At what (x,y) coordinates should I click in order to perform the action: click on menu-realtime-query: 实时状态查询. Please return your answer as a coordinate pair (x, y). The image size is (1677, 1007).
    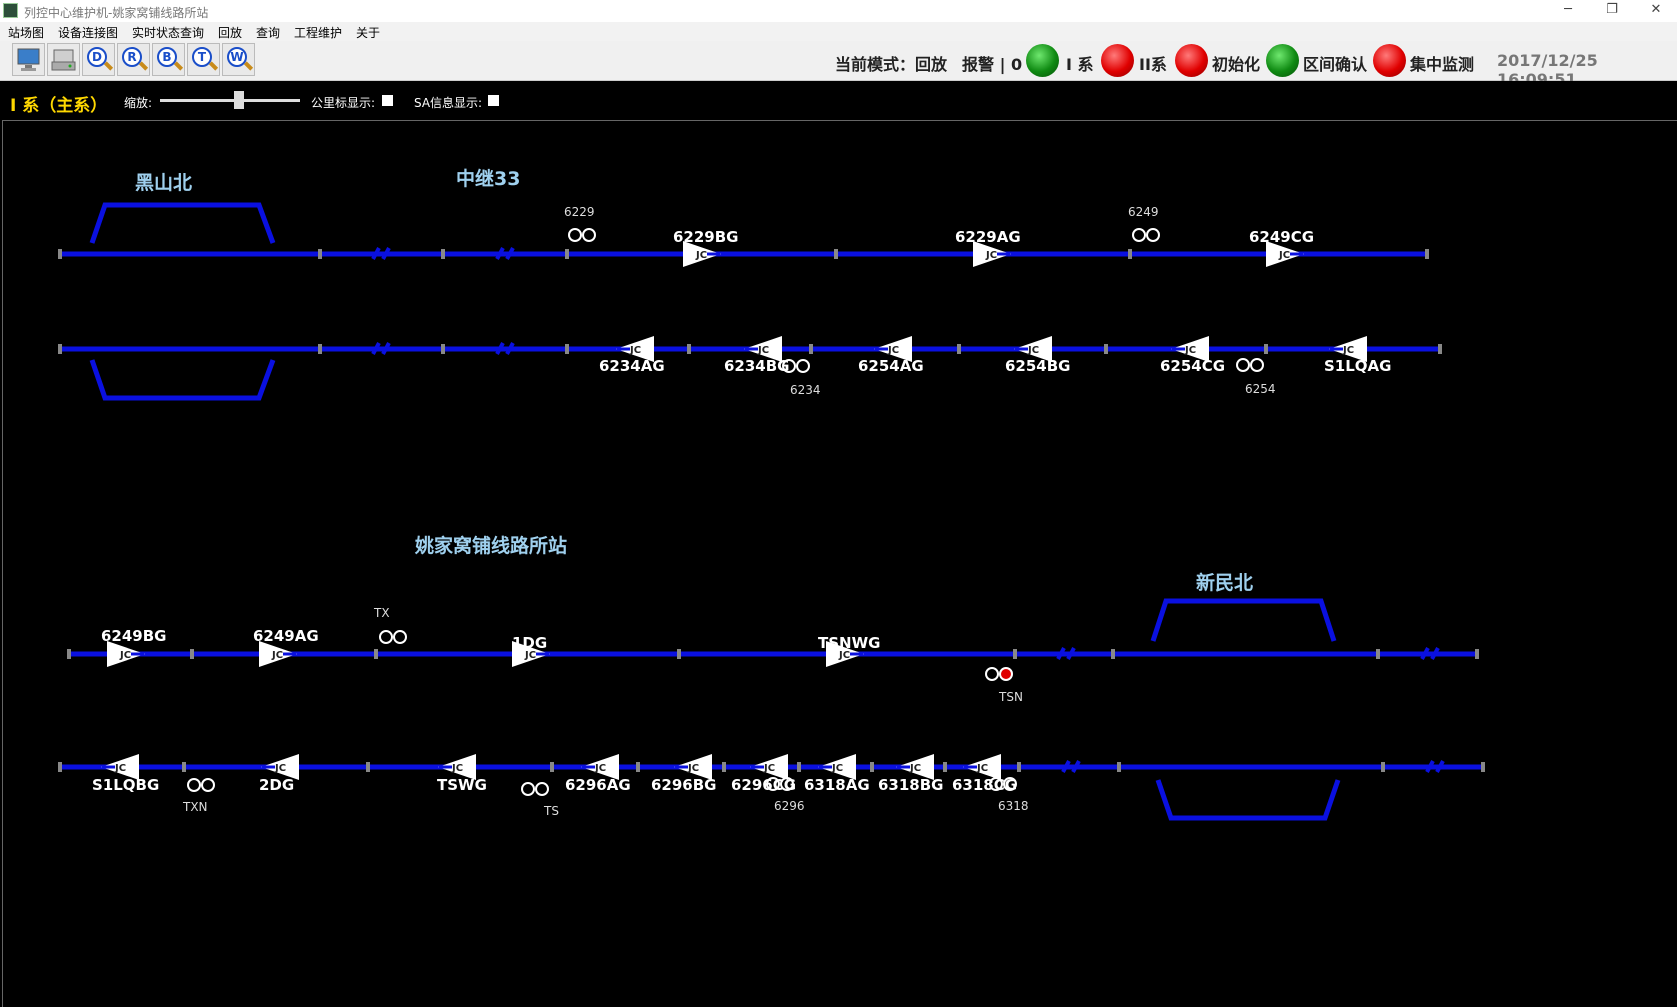
    Looking at the image, I should click on (168, 32).